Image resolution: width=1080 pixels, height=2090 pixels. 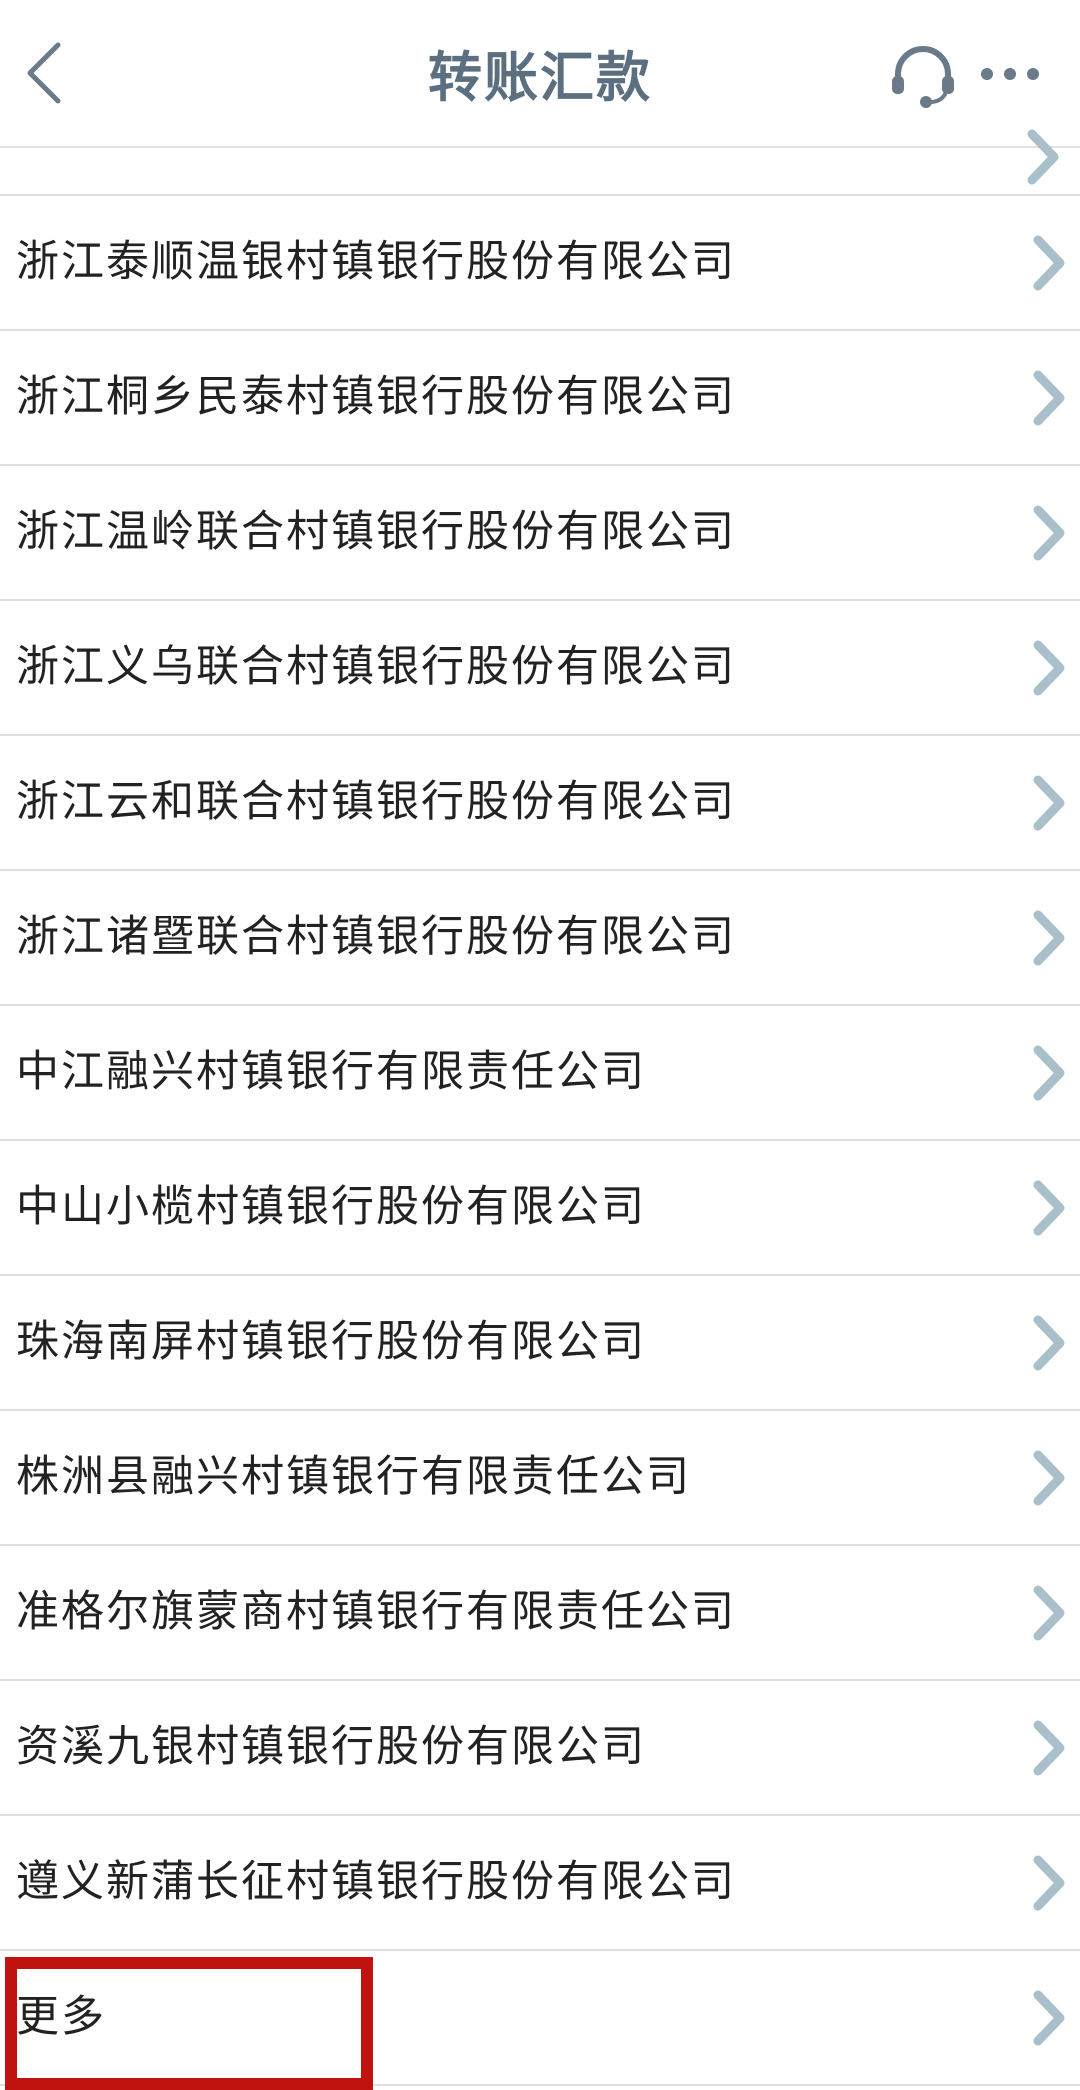 I want to click on list-item: 浙江诸暨联合村镇银行股份有限公司, so click(x=540, y=938).